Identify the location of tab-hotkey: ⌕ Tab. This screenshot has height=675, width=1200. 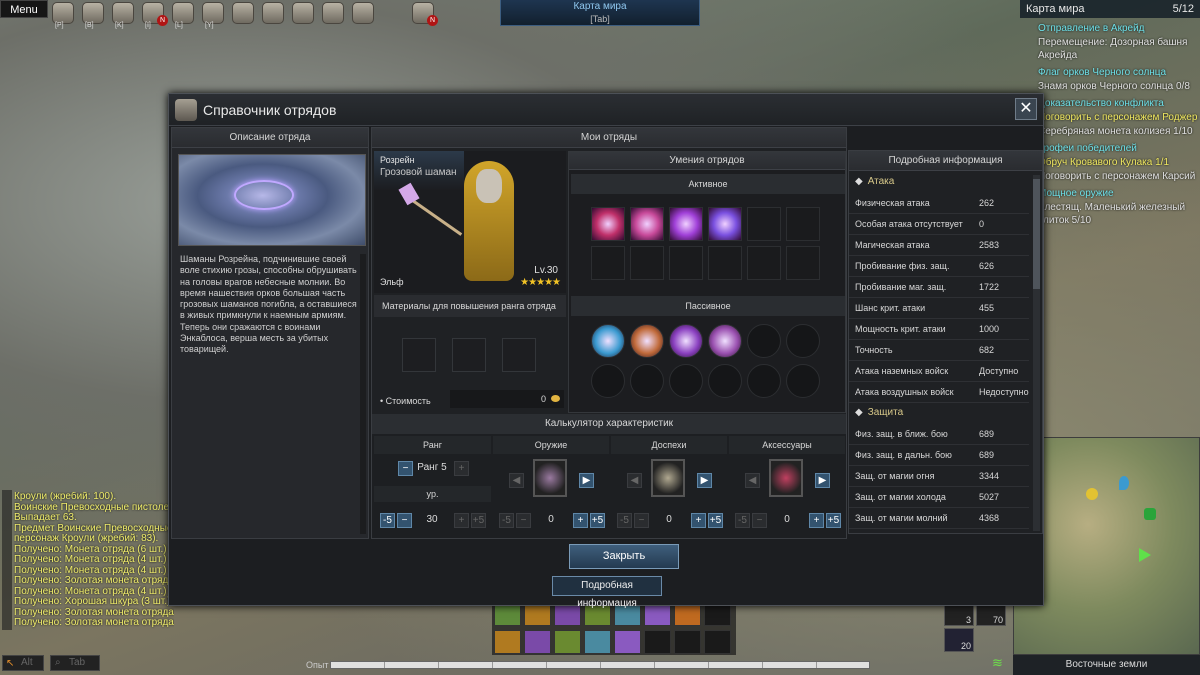
(75, 663).